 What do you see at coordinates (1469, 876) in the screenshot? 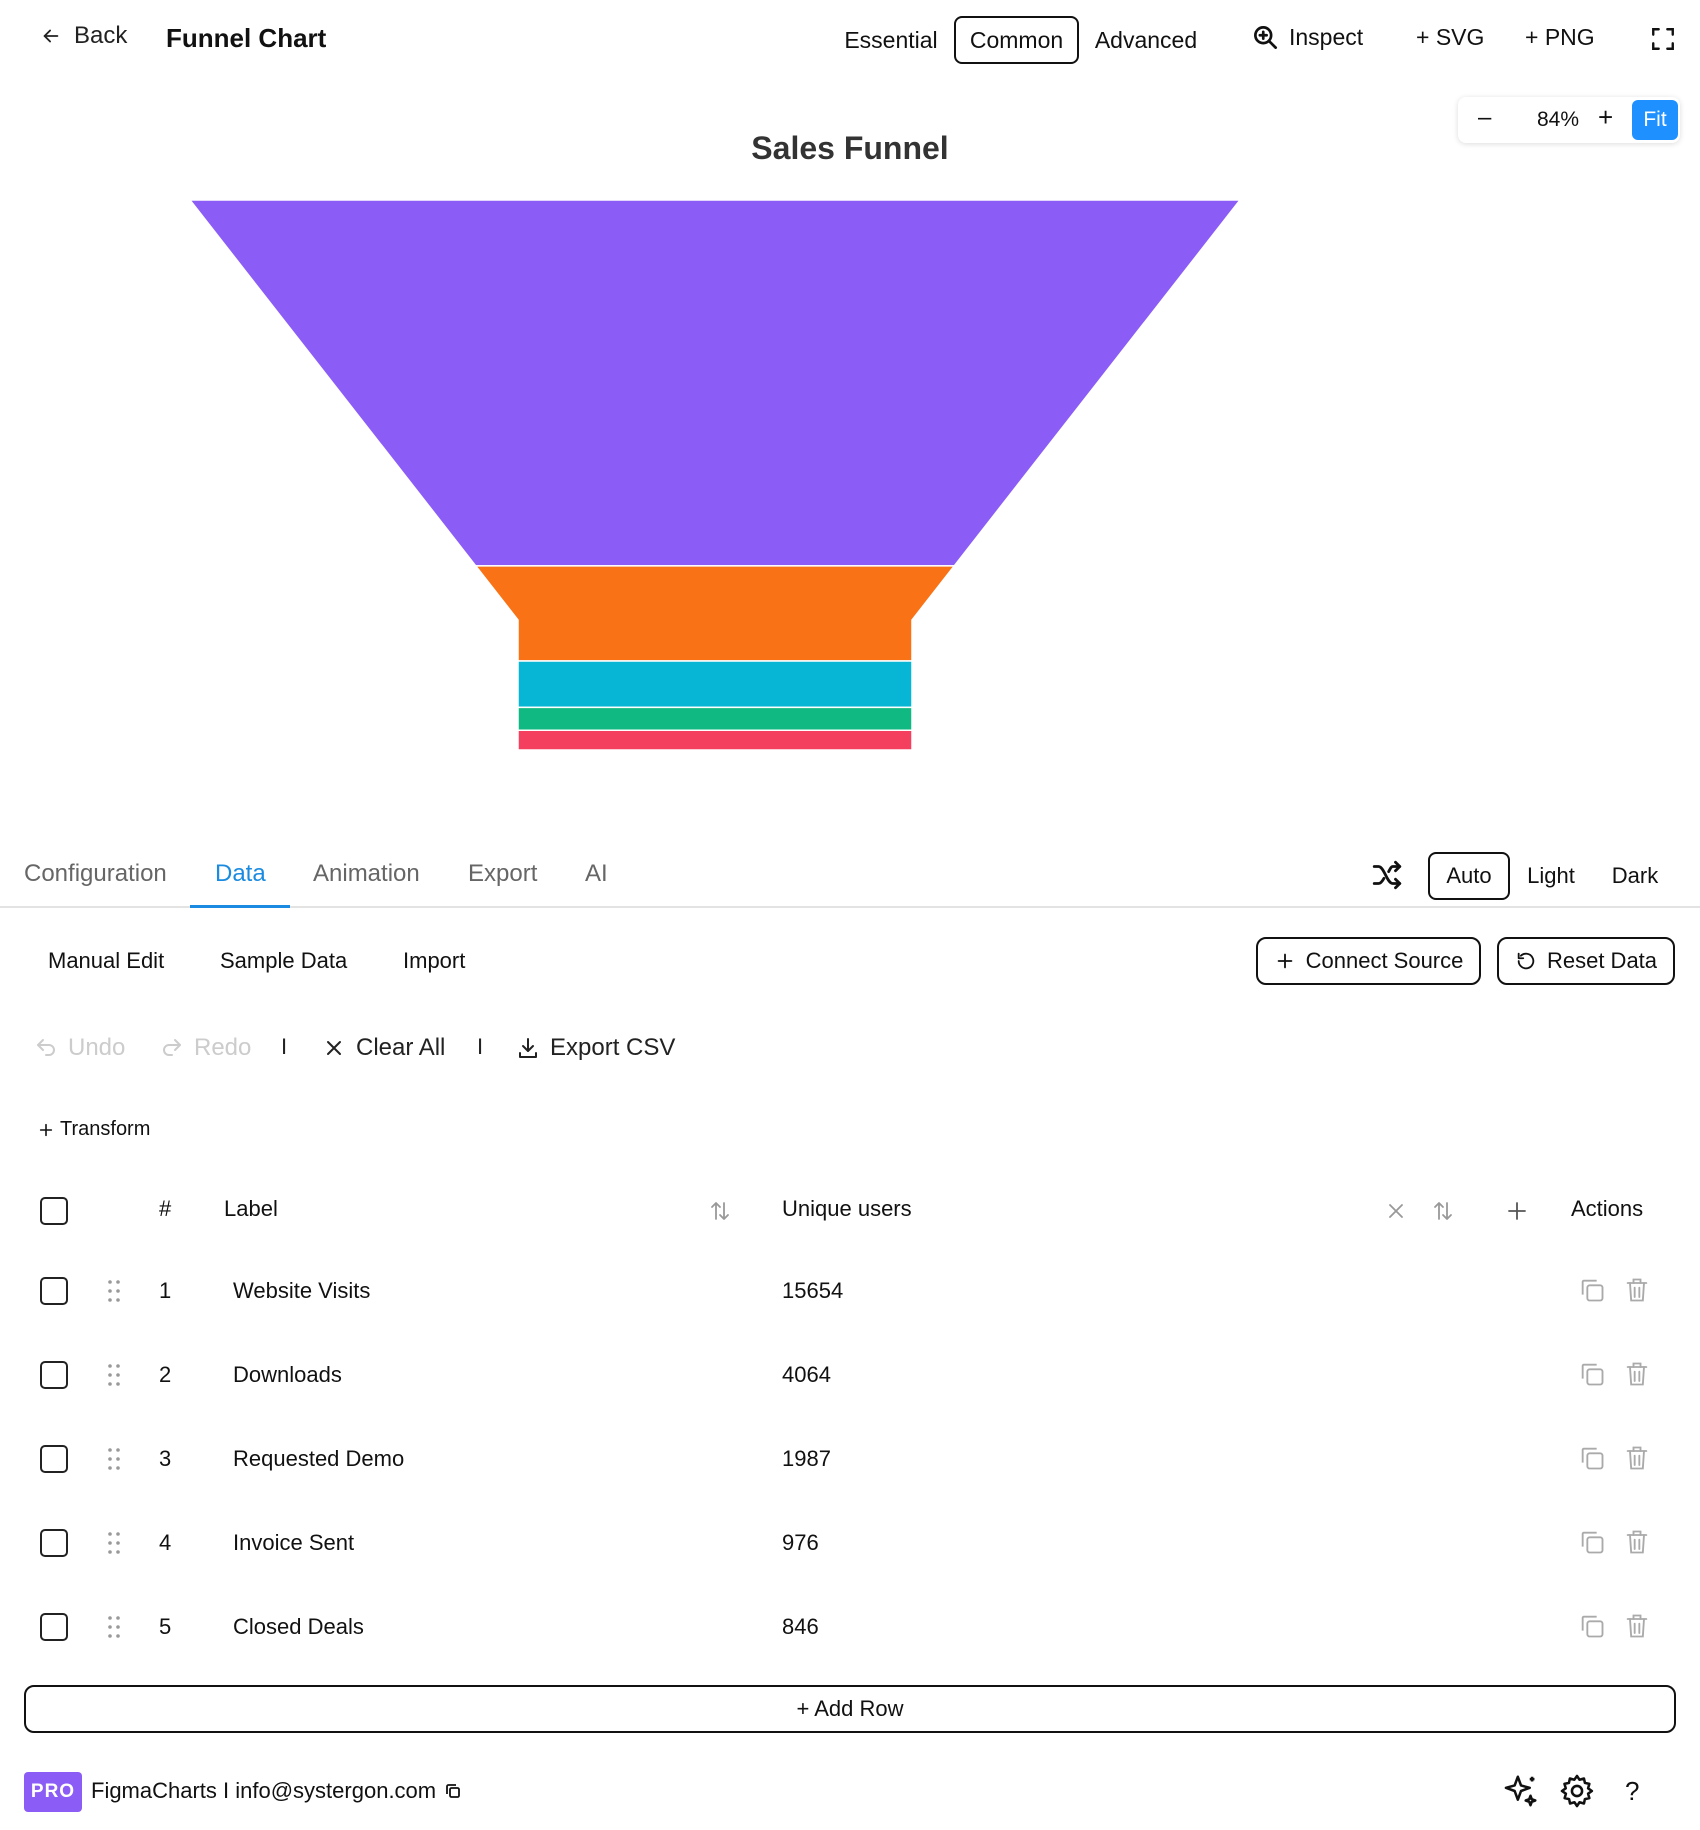
I see `theme-auto: Auto` at bounding box center [1469, 876].